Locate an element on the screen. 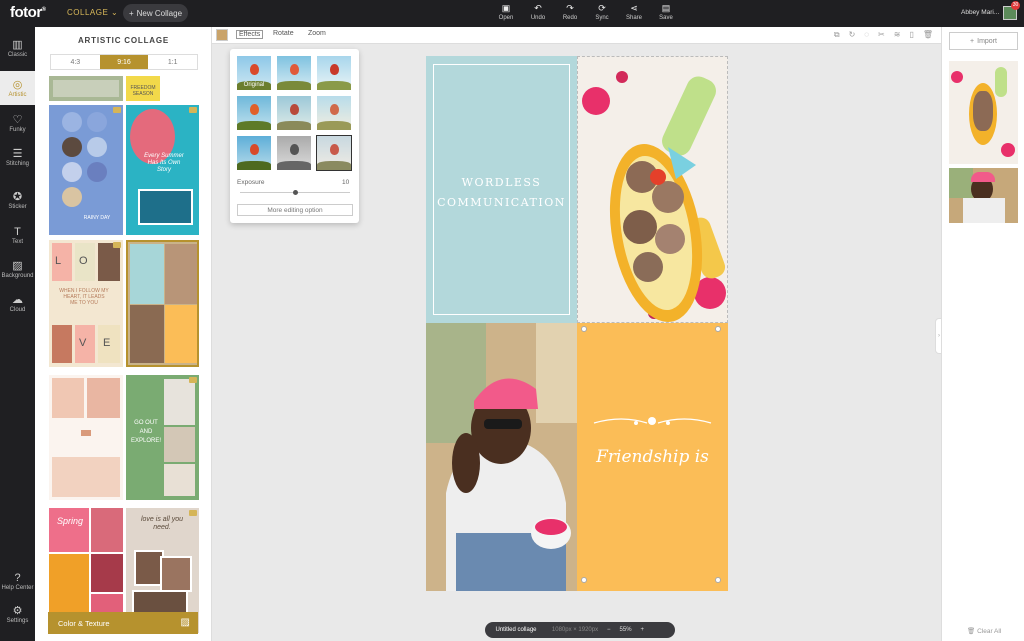 The image size is (1024, 641). nav-background: ▨ Background is located at coordinates (17, 269).